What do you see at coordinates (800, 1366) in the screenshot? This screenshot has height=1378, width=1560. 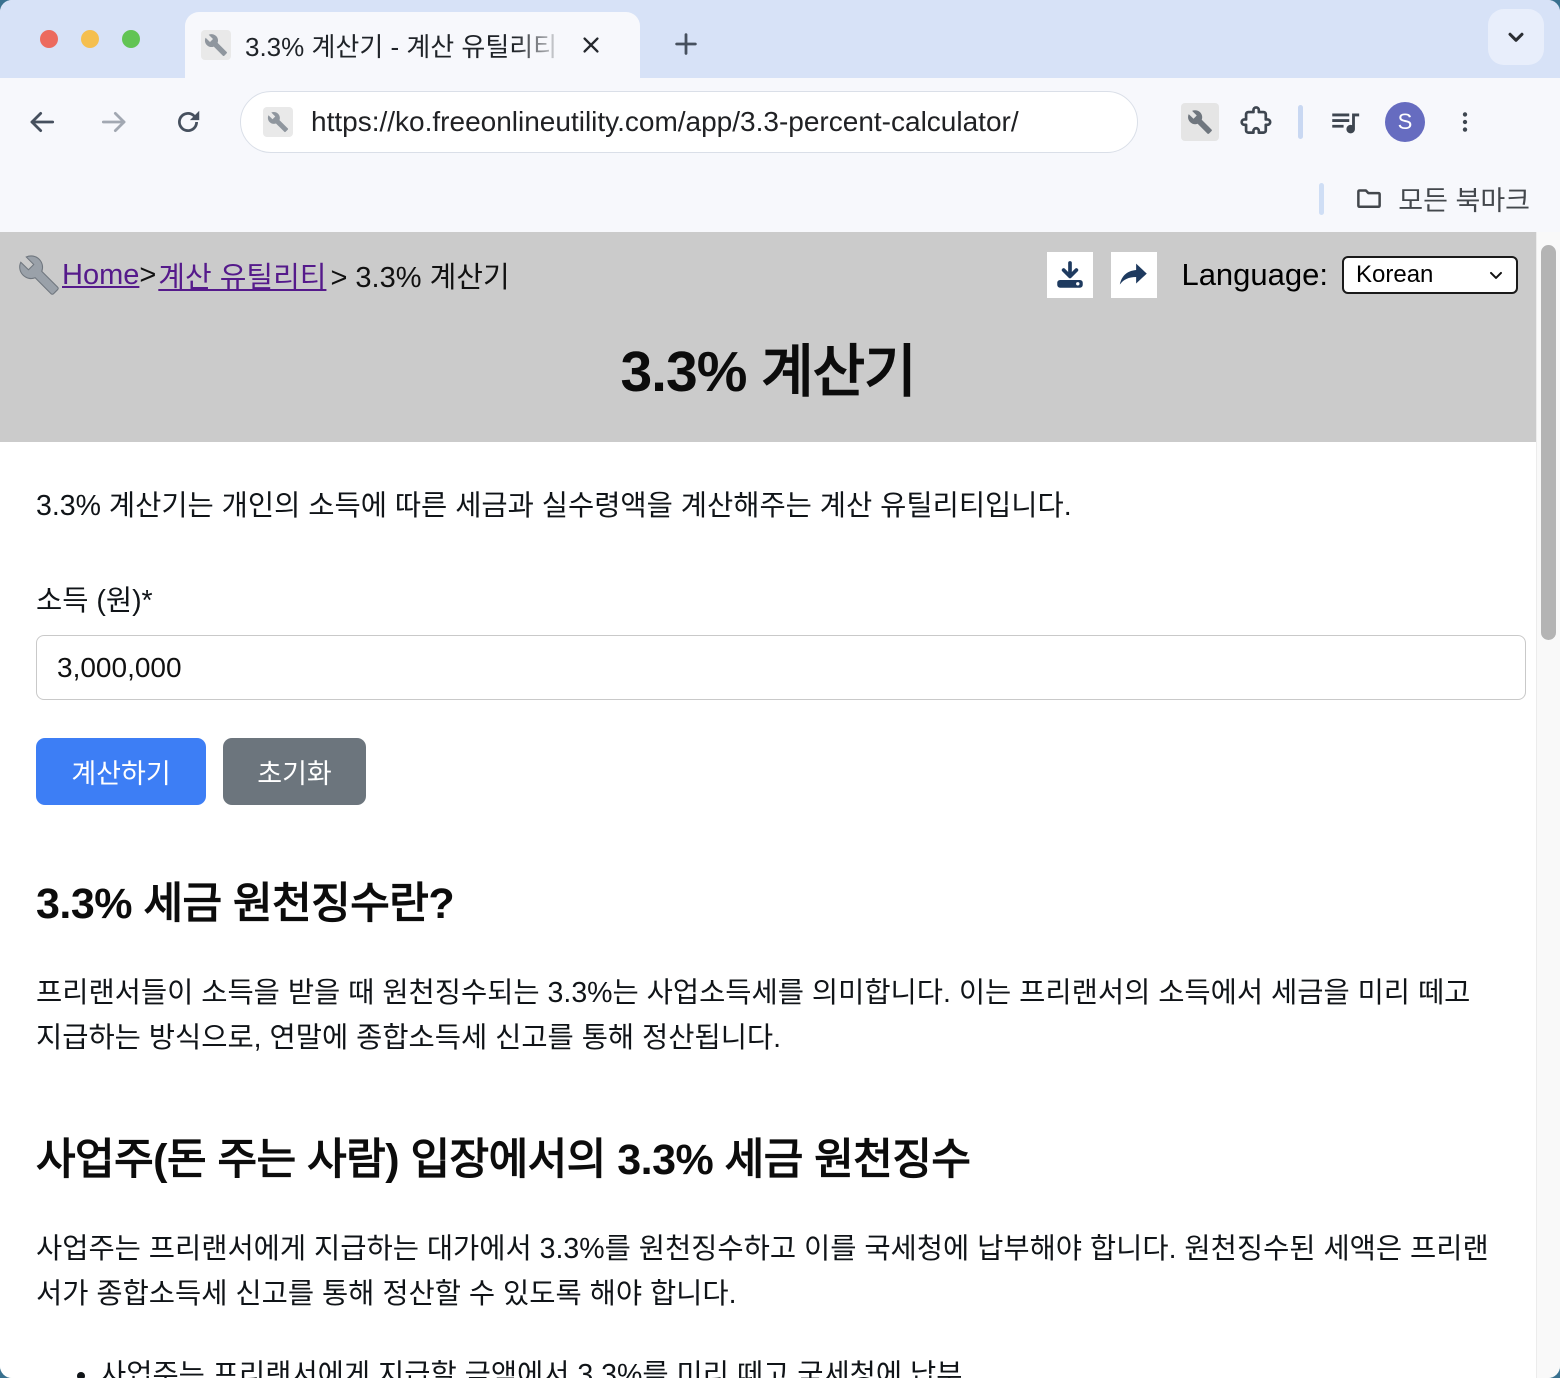 I see `list-item: 사업주는 프리랜서에게 지급할 금액에서 3.3%를 미리 떼고 국세청에 납부` at bounding box center [800, 1366].